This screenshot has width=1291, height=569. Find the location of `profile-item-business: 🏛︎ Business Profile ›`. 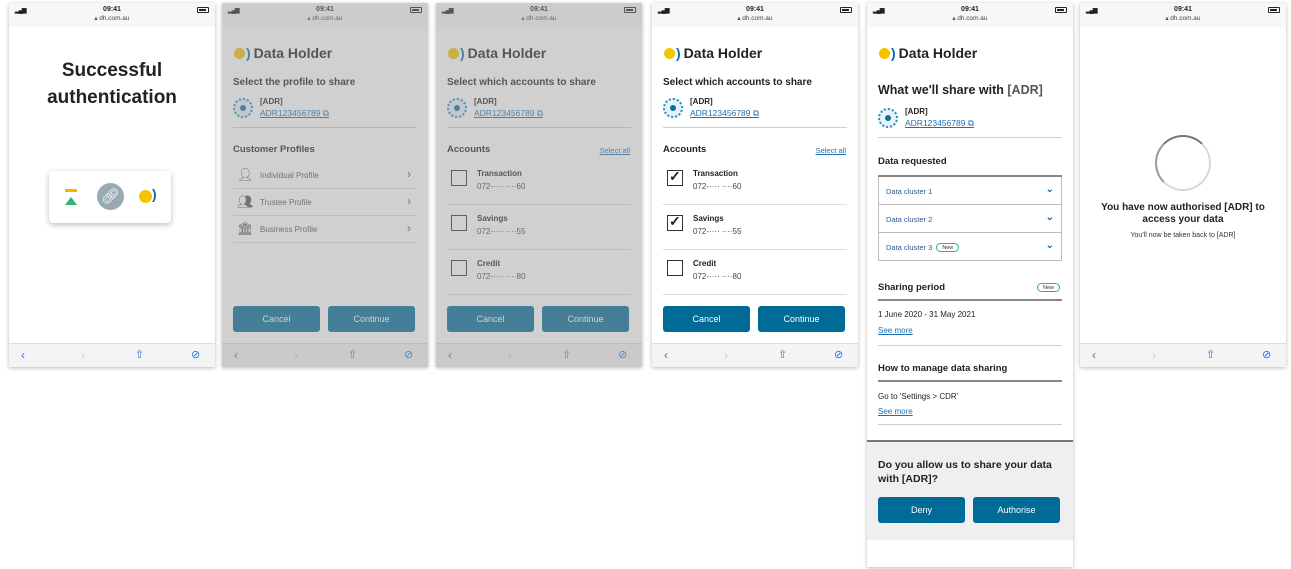

profile-item-business: 🏛︎ Business Profile › is located at coordinates (325, 230).